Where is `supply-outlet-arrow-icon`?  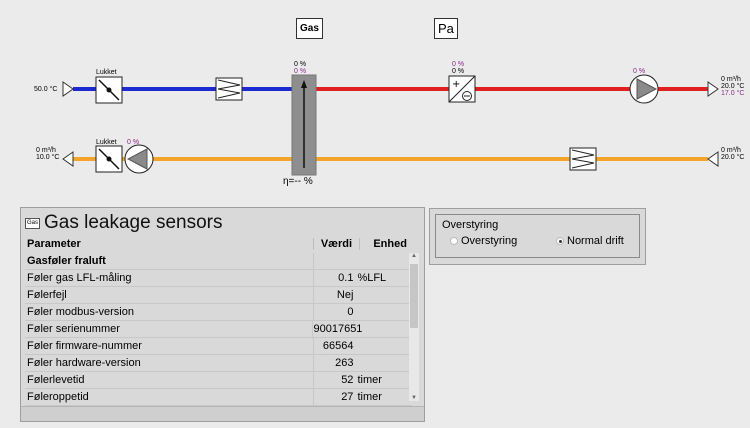
supply-outlet-arrow-icon is located at coordinates (713, 89).